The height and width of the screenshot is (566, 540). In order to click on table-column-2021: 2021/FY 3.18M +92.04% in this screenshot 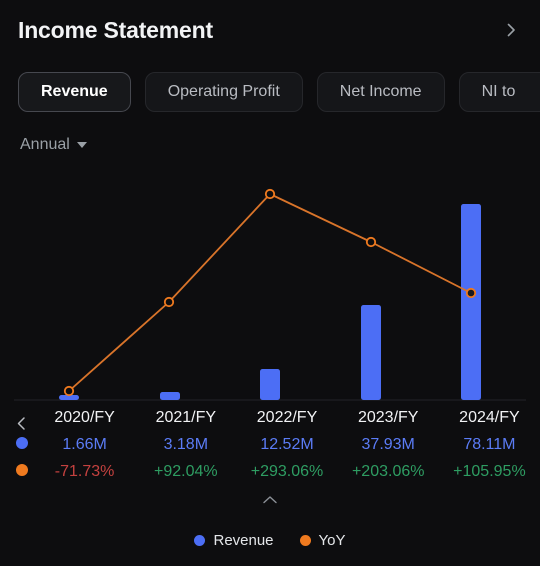, I will do `click(185, 446)`.